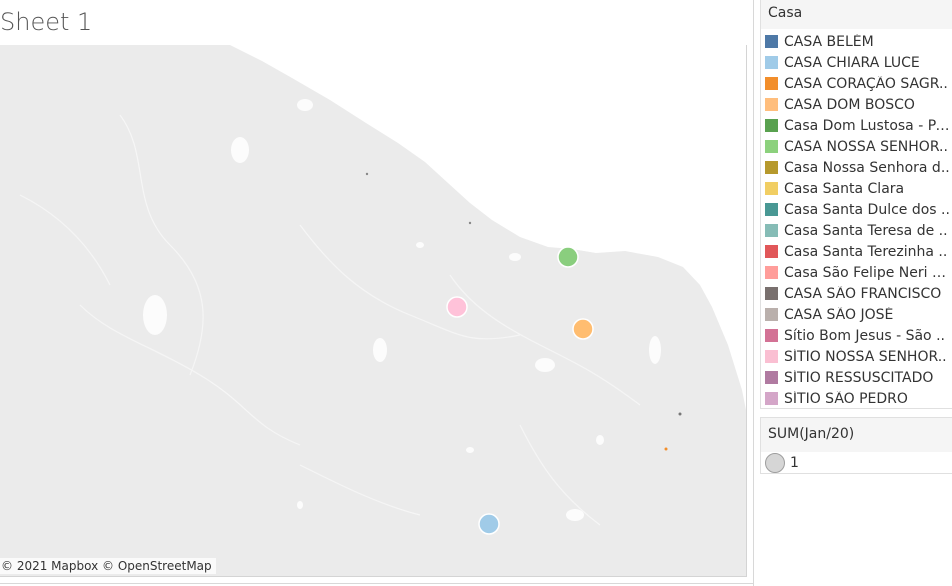 This screenshot has width=952, height=586. What do you see at coordinates (866, 230) in the screenshot?
I see `legend-label: Casa Santa Teresa de ..` at bounding box center [866, 230].